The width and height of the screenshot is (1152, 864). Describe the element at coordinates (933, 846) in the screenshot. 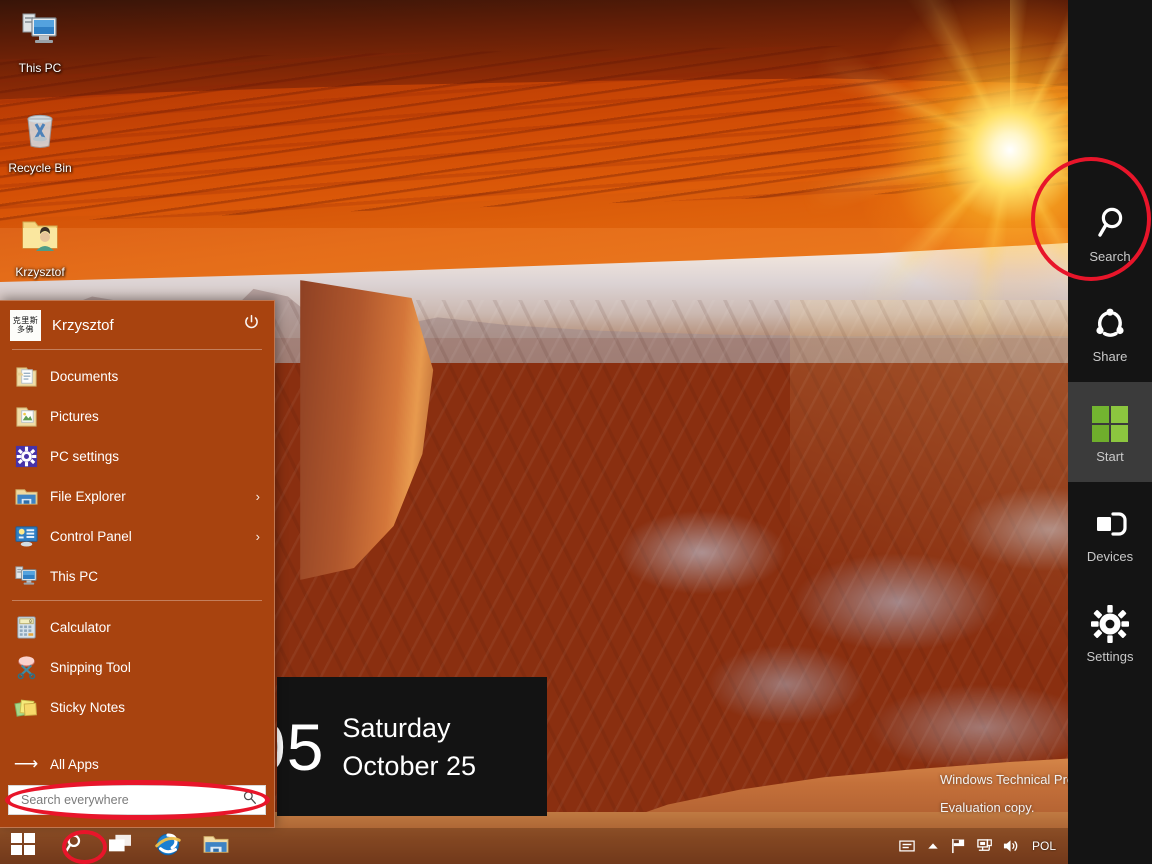

I see `show-hidden-icons-icon` at that location.